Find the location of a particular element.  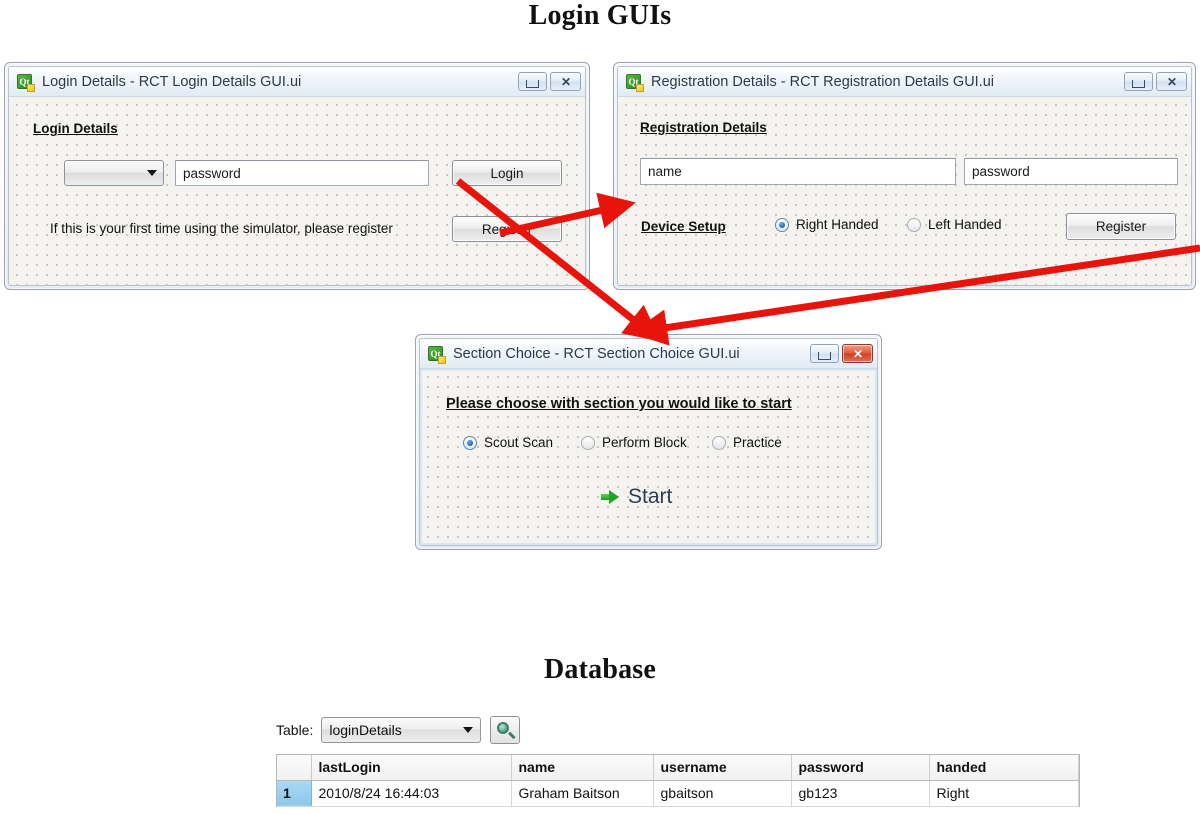

radio-perform-block: Perform Block is located at coordinates (634, 442).